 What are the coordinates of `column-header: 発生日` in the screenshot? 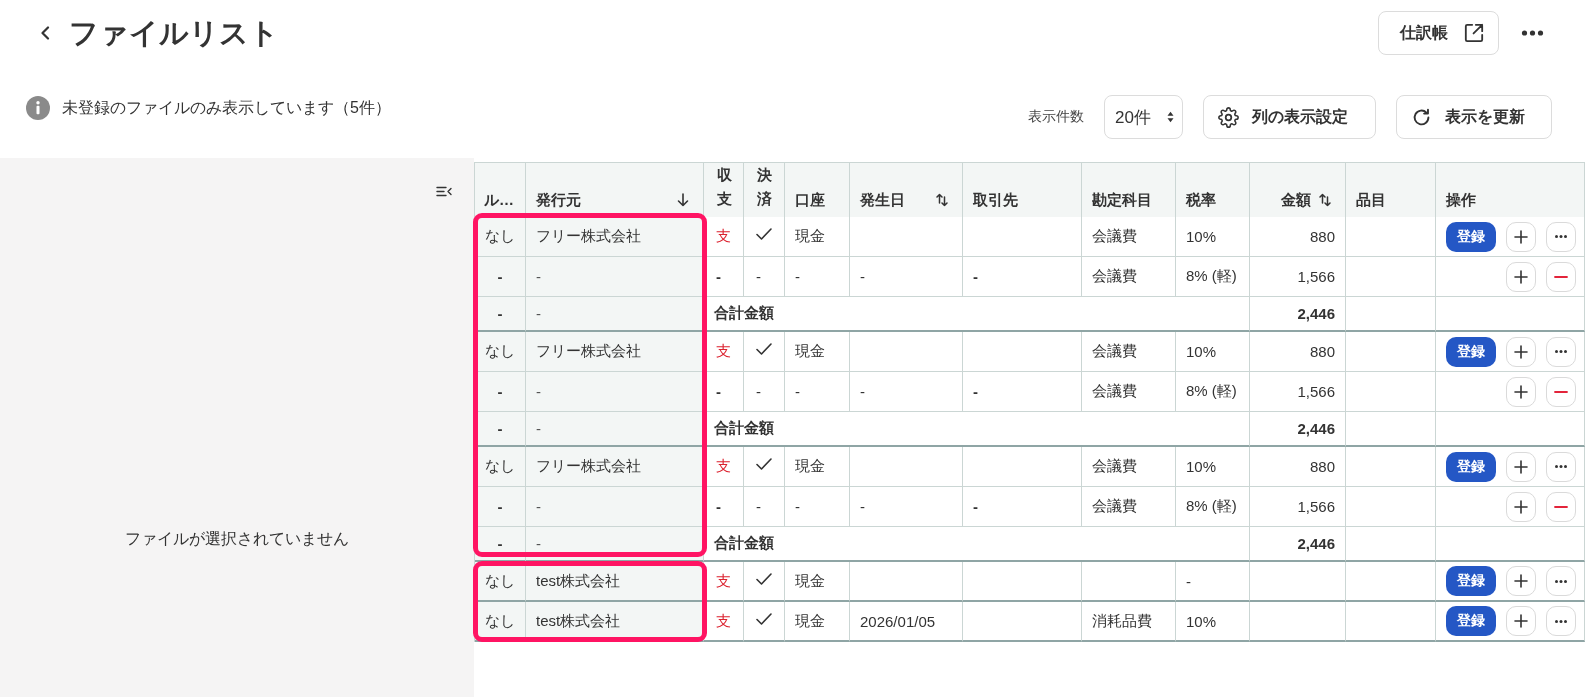 It's located at (906, 191).